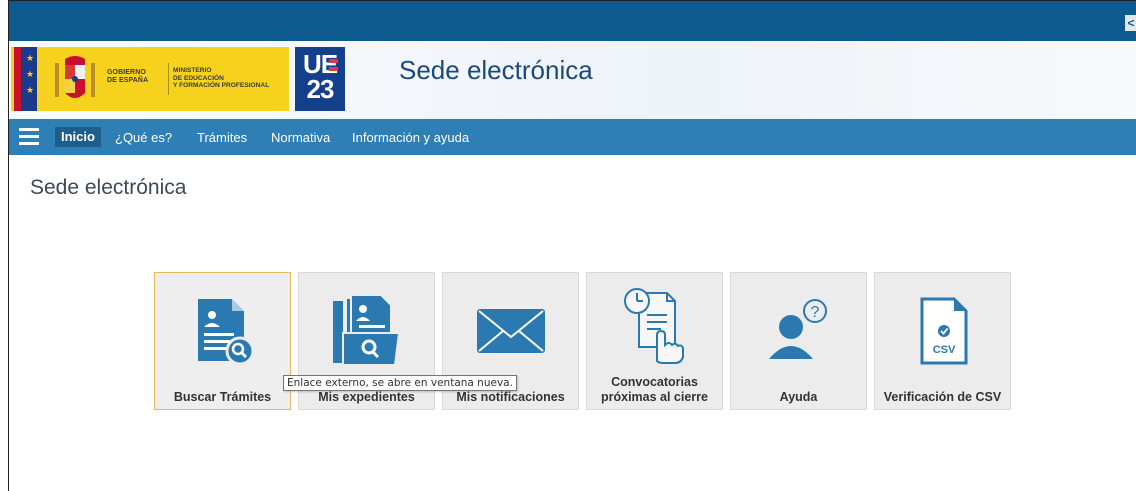 The height and width of the screenshot is (491, 1136). Describe the element at coordinates (78, 137) in the screenshot. I see `nav-item-inicio: Inicio` at that location.